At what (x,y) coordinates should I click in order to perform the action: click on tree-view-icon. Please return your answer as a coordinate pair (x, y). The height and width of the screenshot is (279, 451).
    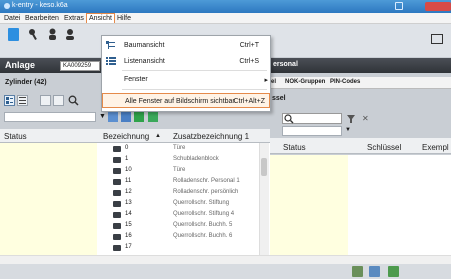
    Looking at the image, I should click on (111, 45).